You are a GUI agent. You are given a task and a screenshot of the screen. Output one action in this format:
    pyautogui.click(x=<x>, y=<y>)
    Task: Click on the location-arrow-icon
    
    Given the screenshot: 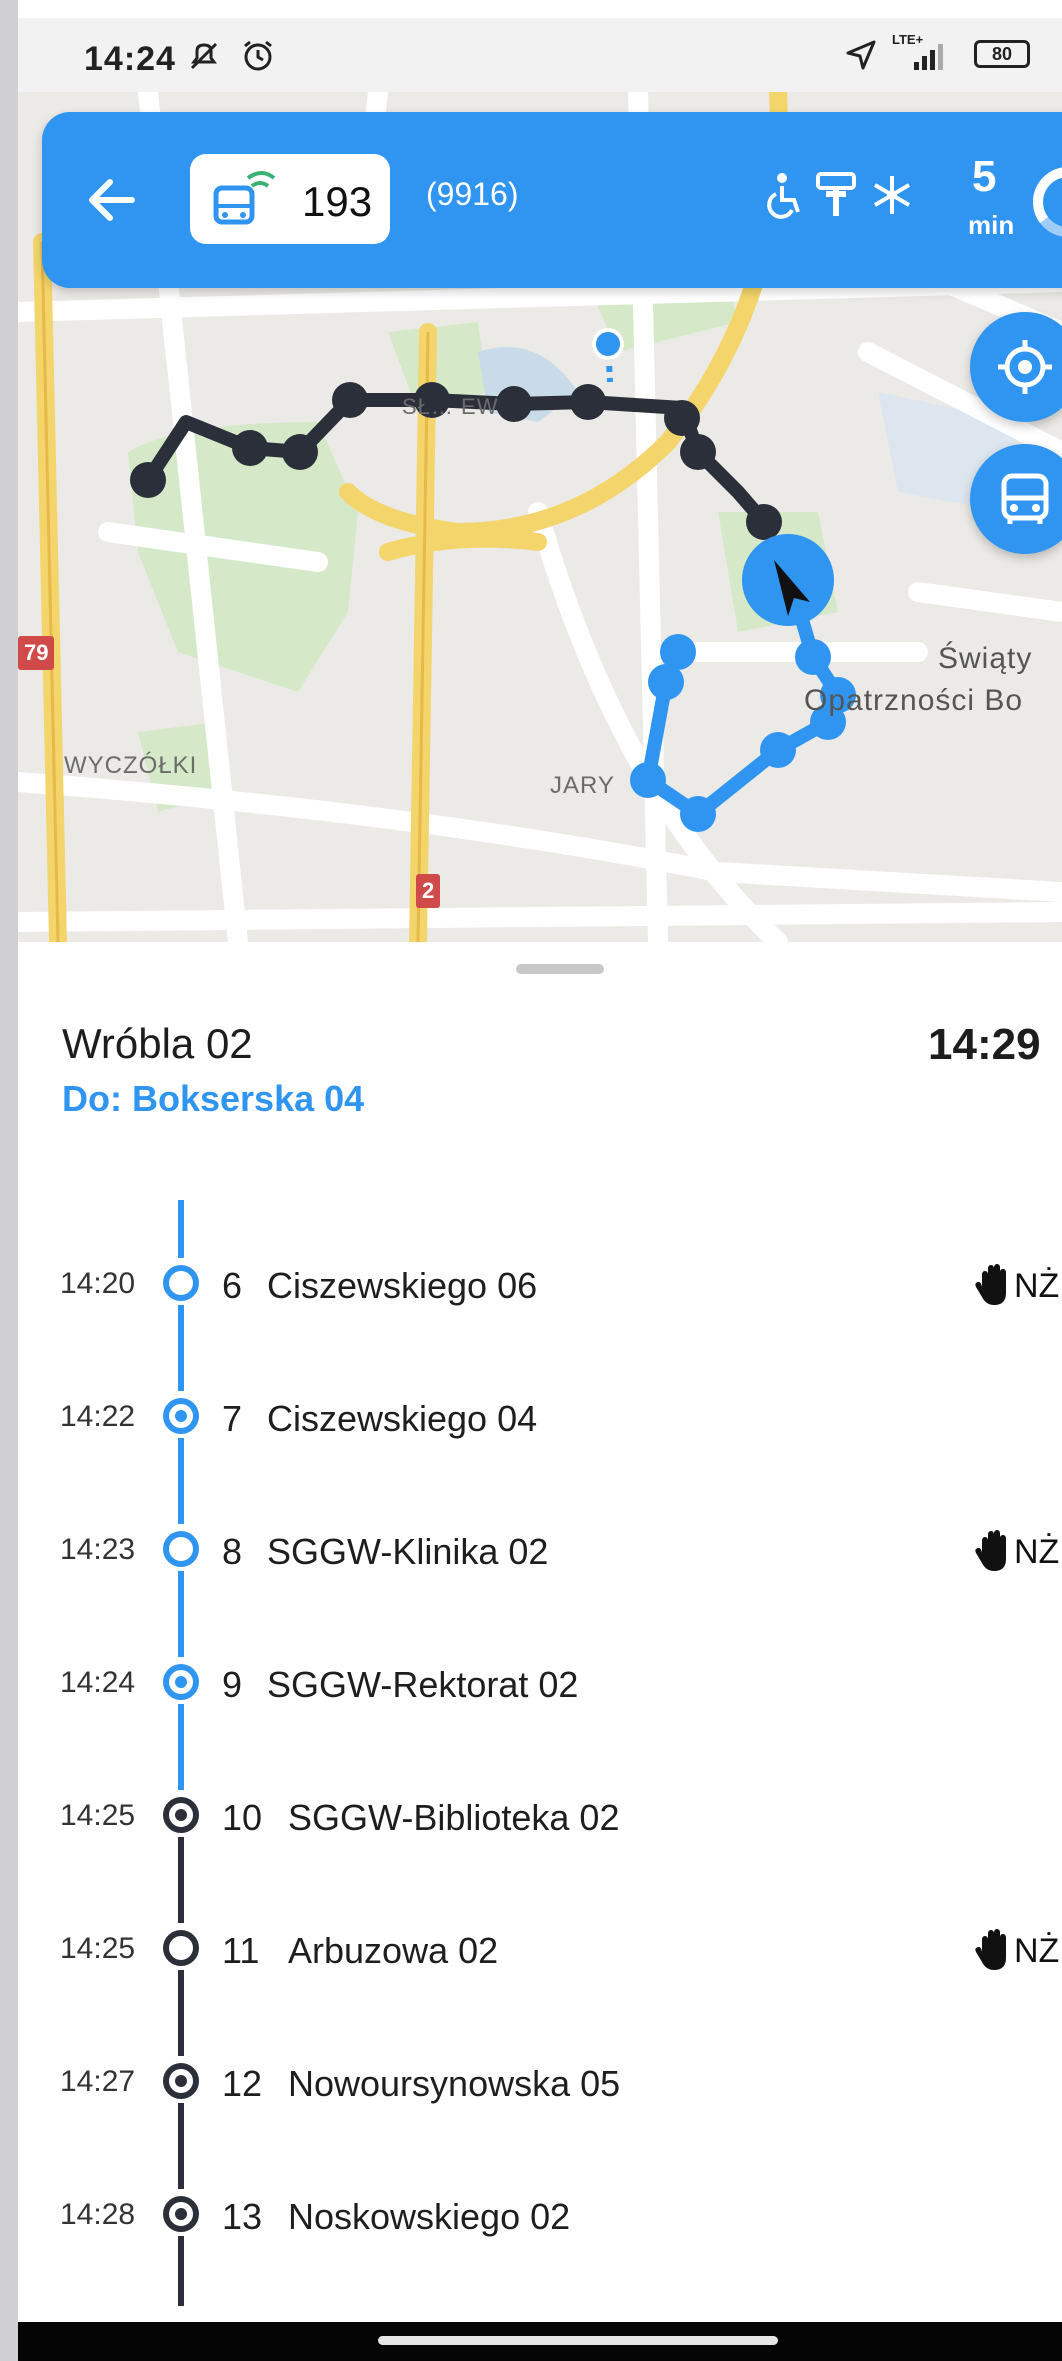 What is the action you would take?
    pyautogui.click(x=861, y=57)
    